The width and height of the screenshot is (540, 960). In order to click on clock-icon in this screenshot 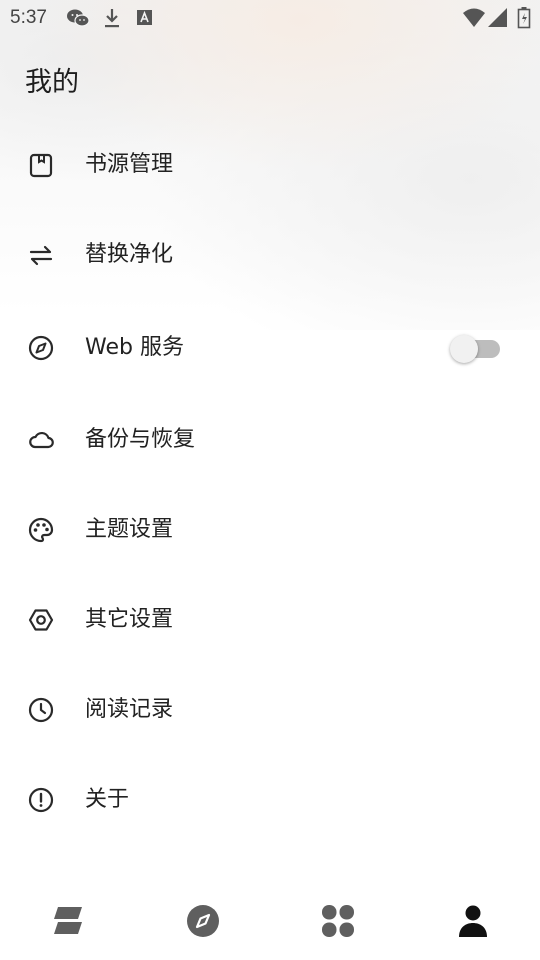, I will do `click(41, 710)`.